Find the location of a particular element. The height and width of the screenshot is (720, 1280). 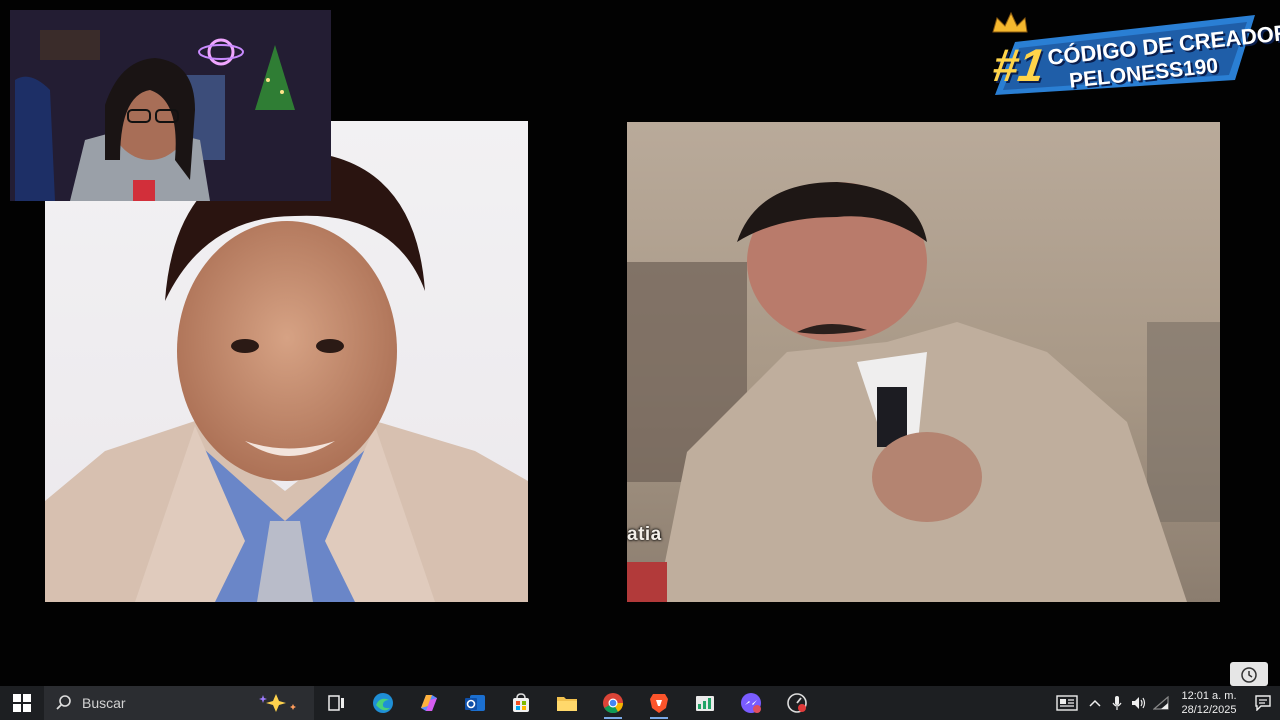

taskbar: Buscar 12:01 a. m. 28/12/2025 is located at coordinates (640, 703).